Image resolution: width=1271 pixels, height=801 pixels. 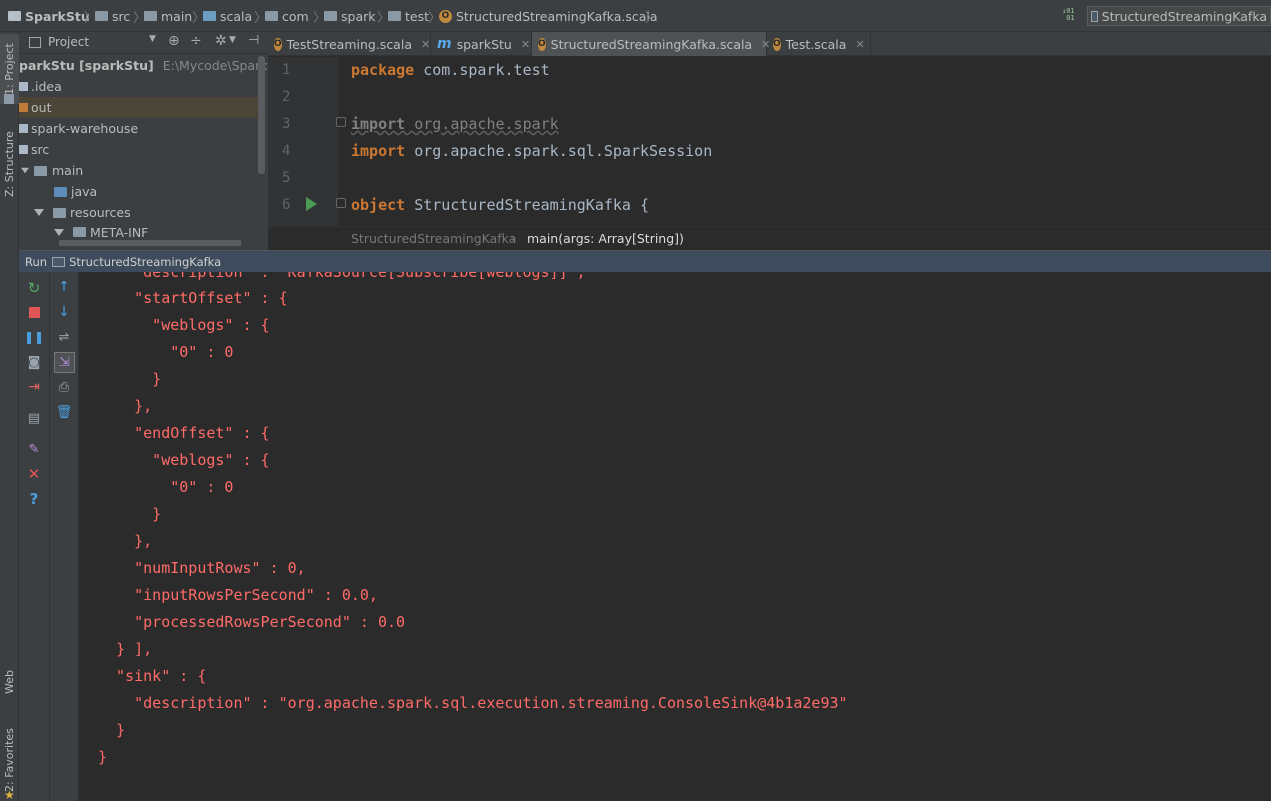 What do you see at coordinates (531, 151) in the screenshot?
I see `code-line-4: import org.apache.spark.sql.SparkSession` at bounding box center [531, 151].